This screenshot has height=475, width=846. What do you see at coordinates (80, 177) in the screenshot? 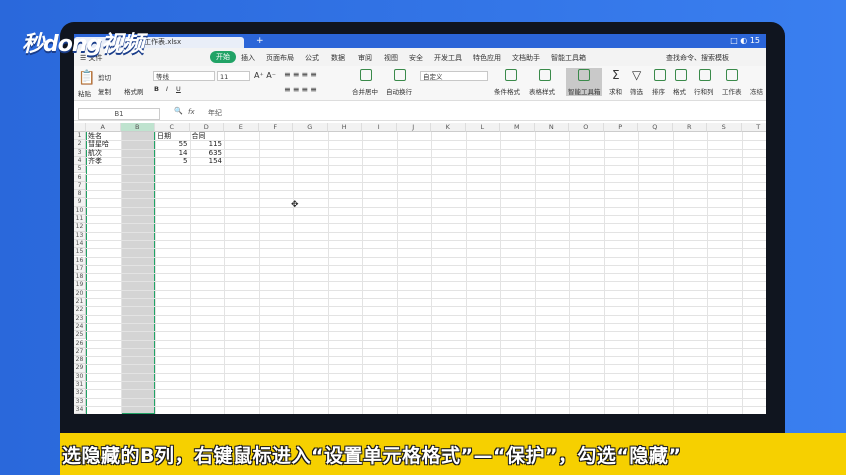
I see `row-header-6: 6` at bounding box center [80, 177].